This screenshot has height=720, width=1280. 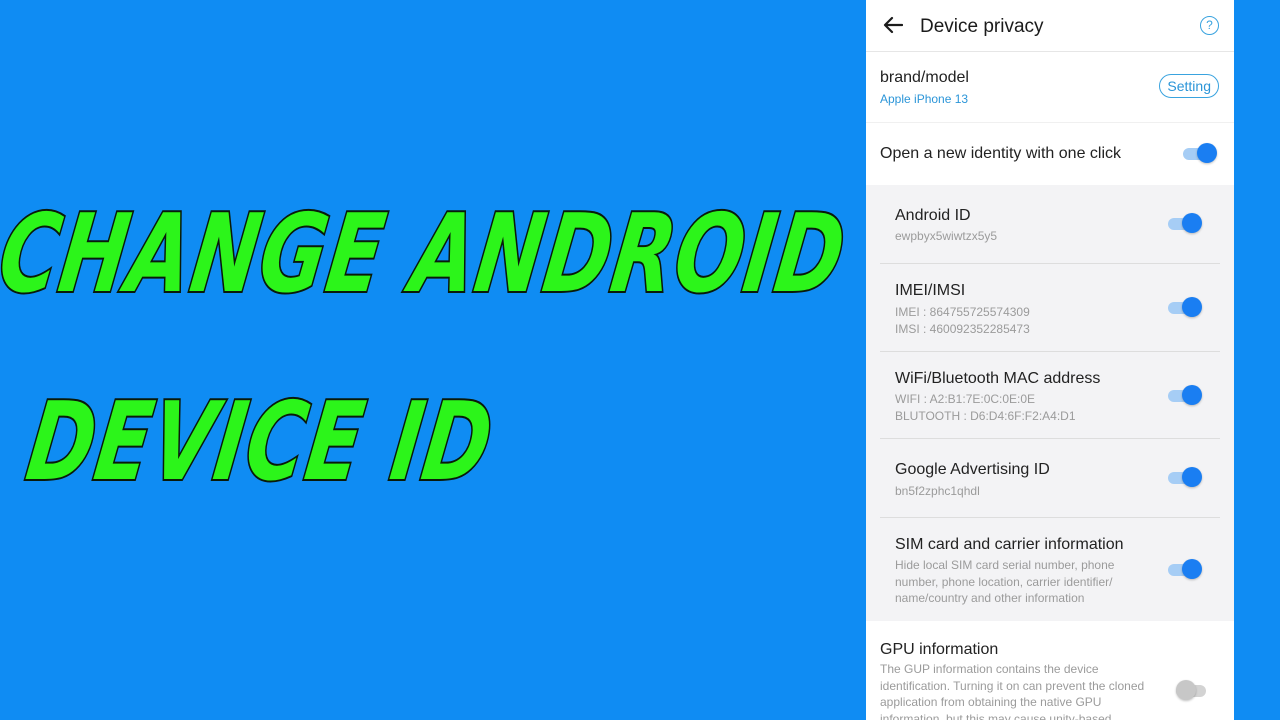 What do you see at coordinates (990, 598) in the screenshot?
I see `sim-carrier-desc-line-3: name/country and other information` at bounding box center [990, 598].